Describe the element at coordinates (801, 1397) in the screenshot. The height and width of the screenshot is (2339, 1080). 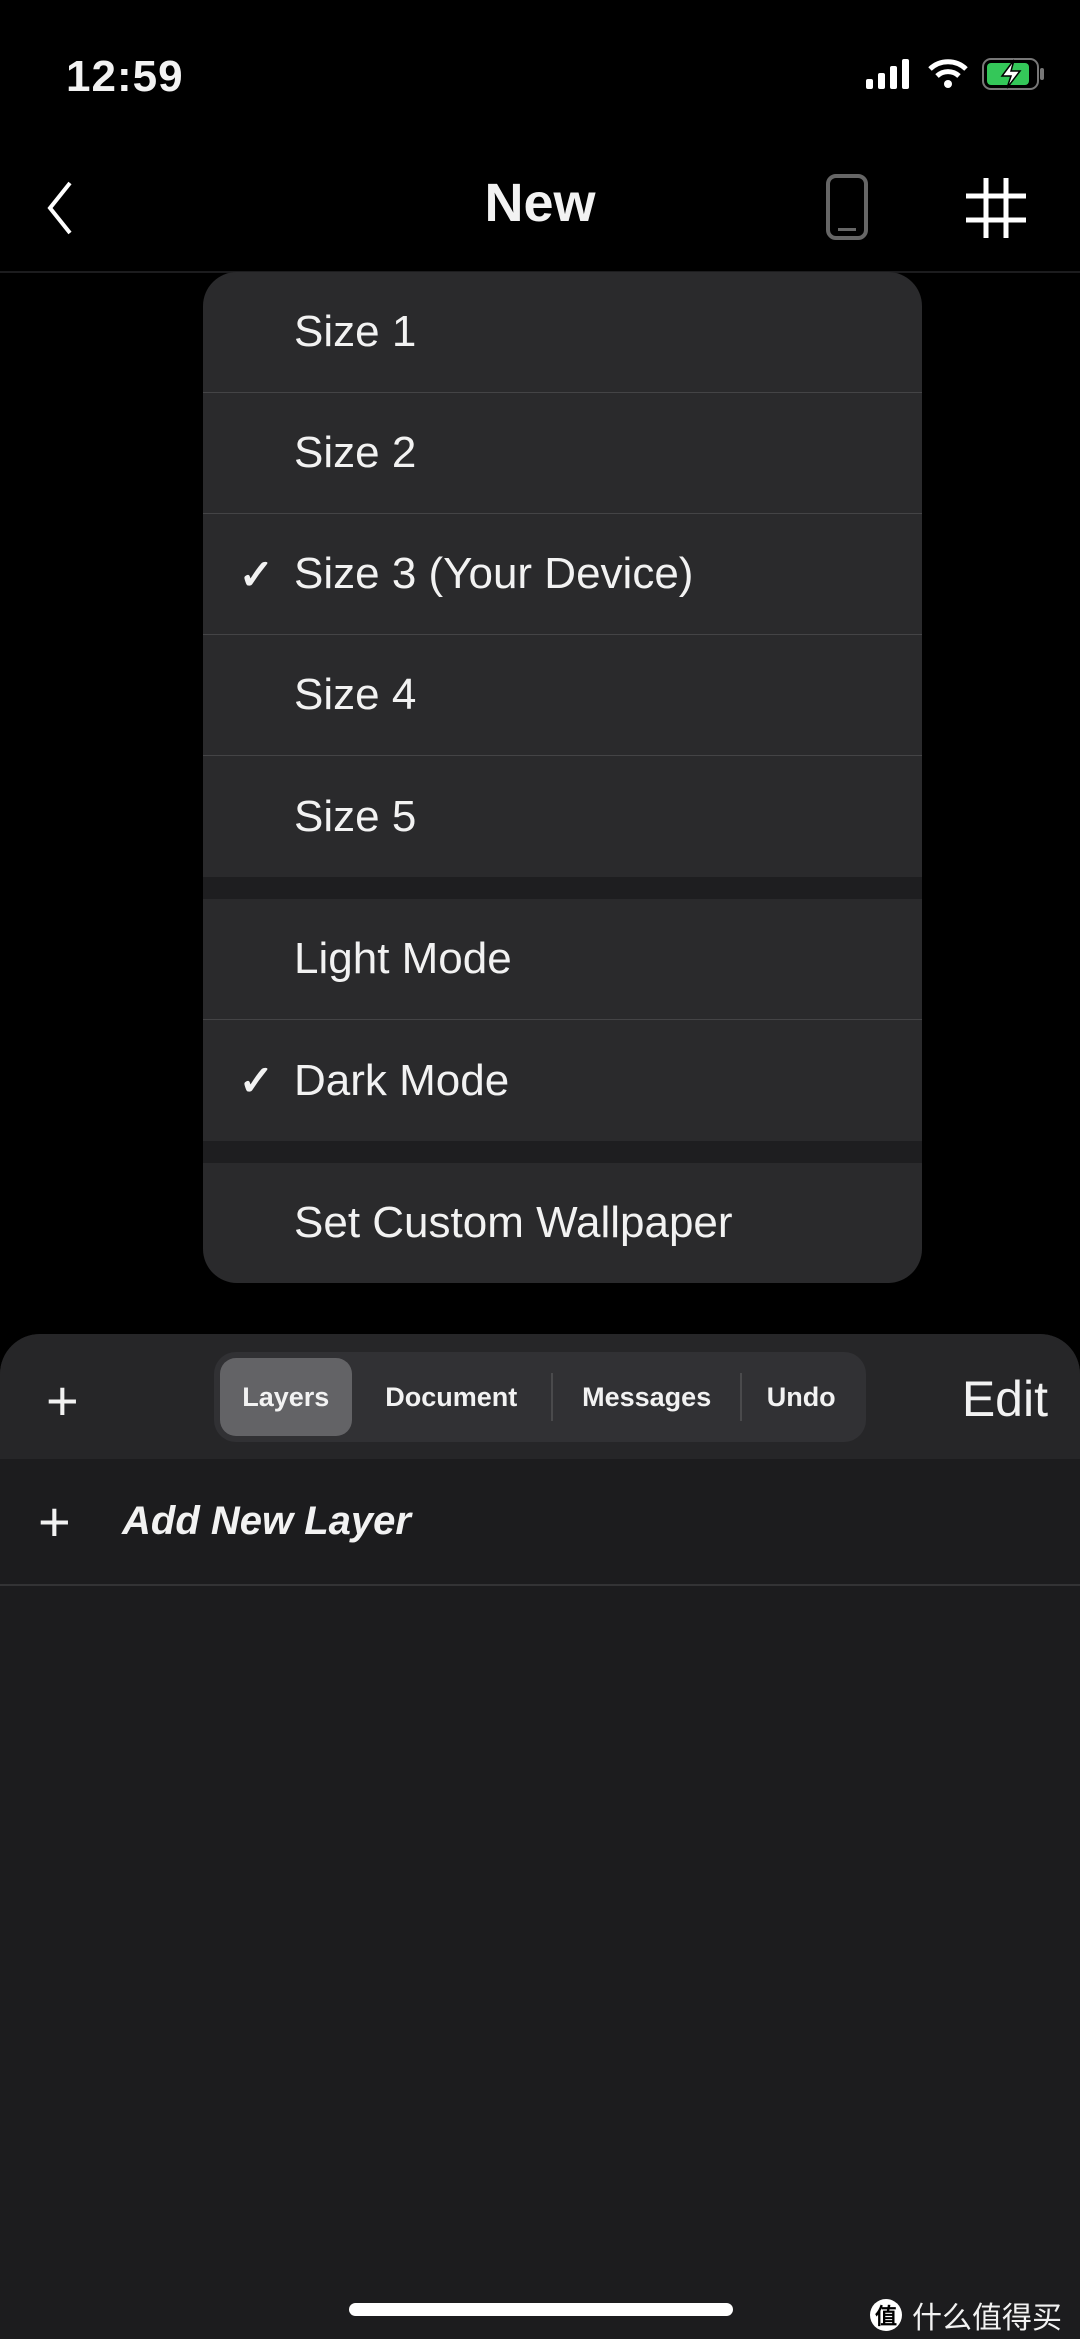
I see `tab-undo: Undo` at that location.